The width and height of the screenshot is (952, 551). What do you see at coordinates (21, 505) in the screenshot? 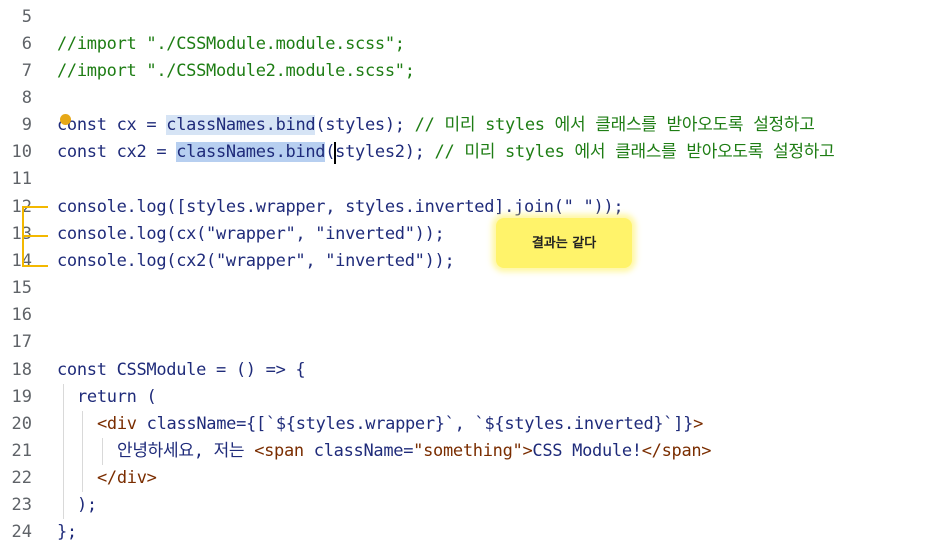
I see `line-number: 23` at bounding box center [21, 505].